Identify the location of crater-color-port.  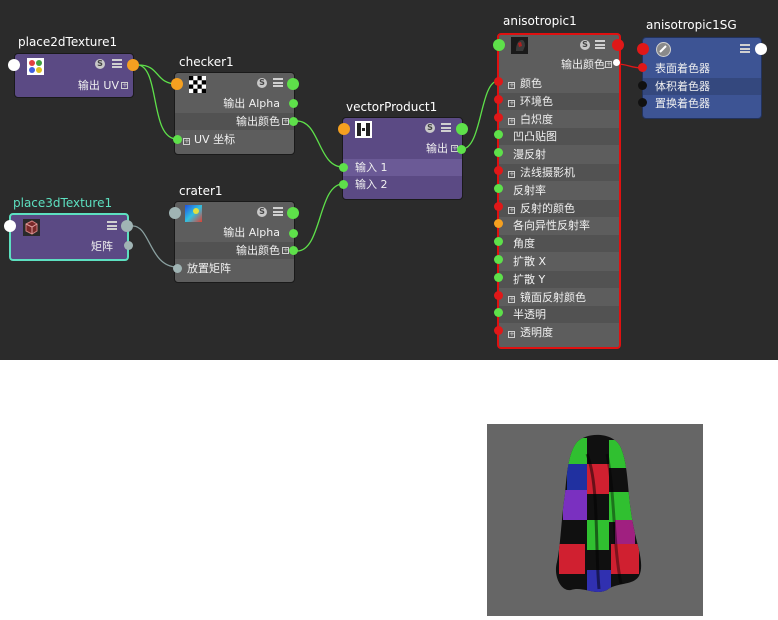
(293, 250).